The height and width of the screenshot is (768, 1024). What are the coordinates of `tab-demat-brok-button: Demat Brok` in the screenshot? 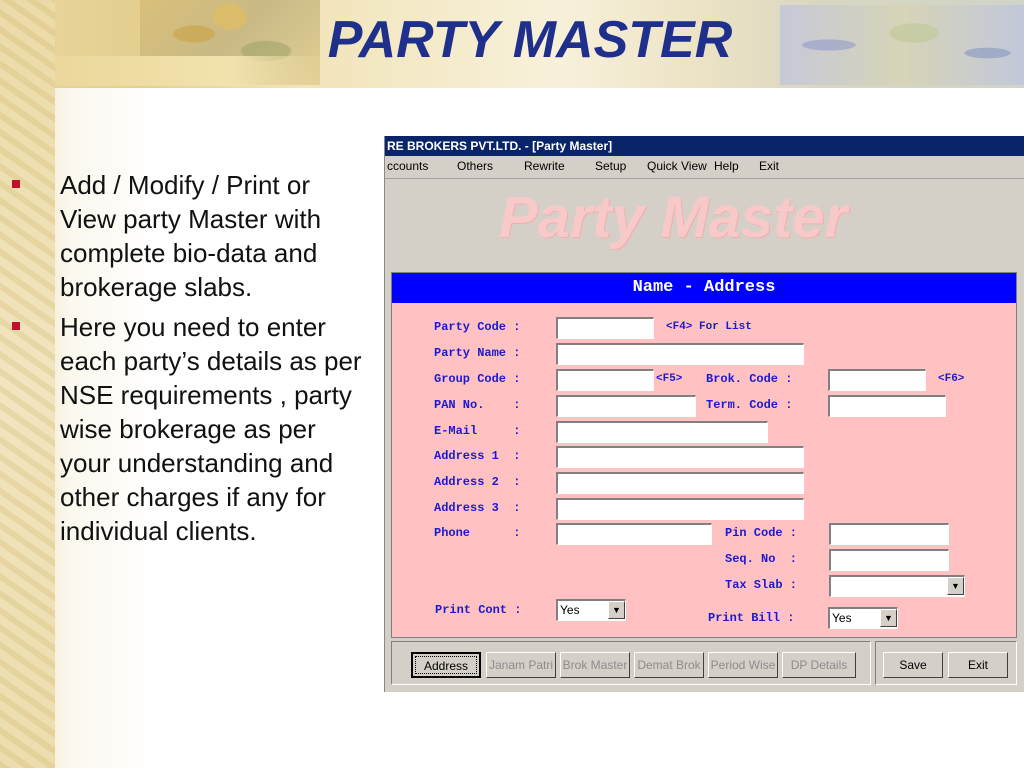 It's located at (669, 665).